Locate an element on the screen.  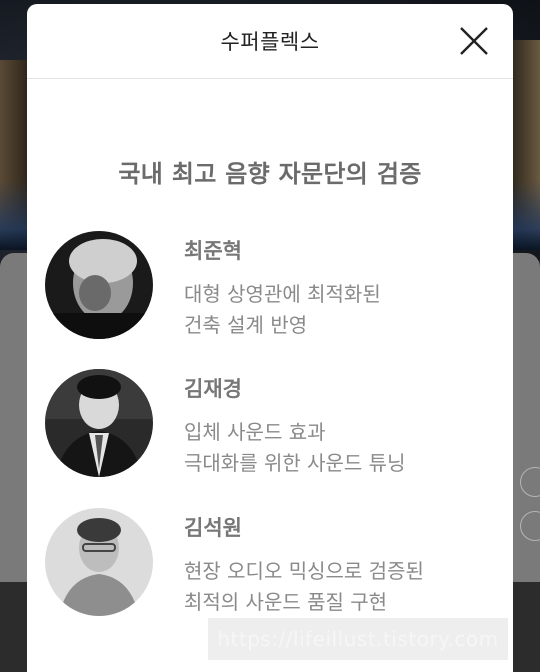
consultant-desc-line1: 입체 사운드 효과 is located at coordinates (255, 432).